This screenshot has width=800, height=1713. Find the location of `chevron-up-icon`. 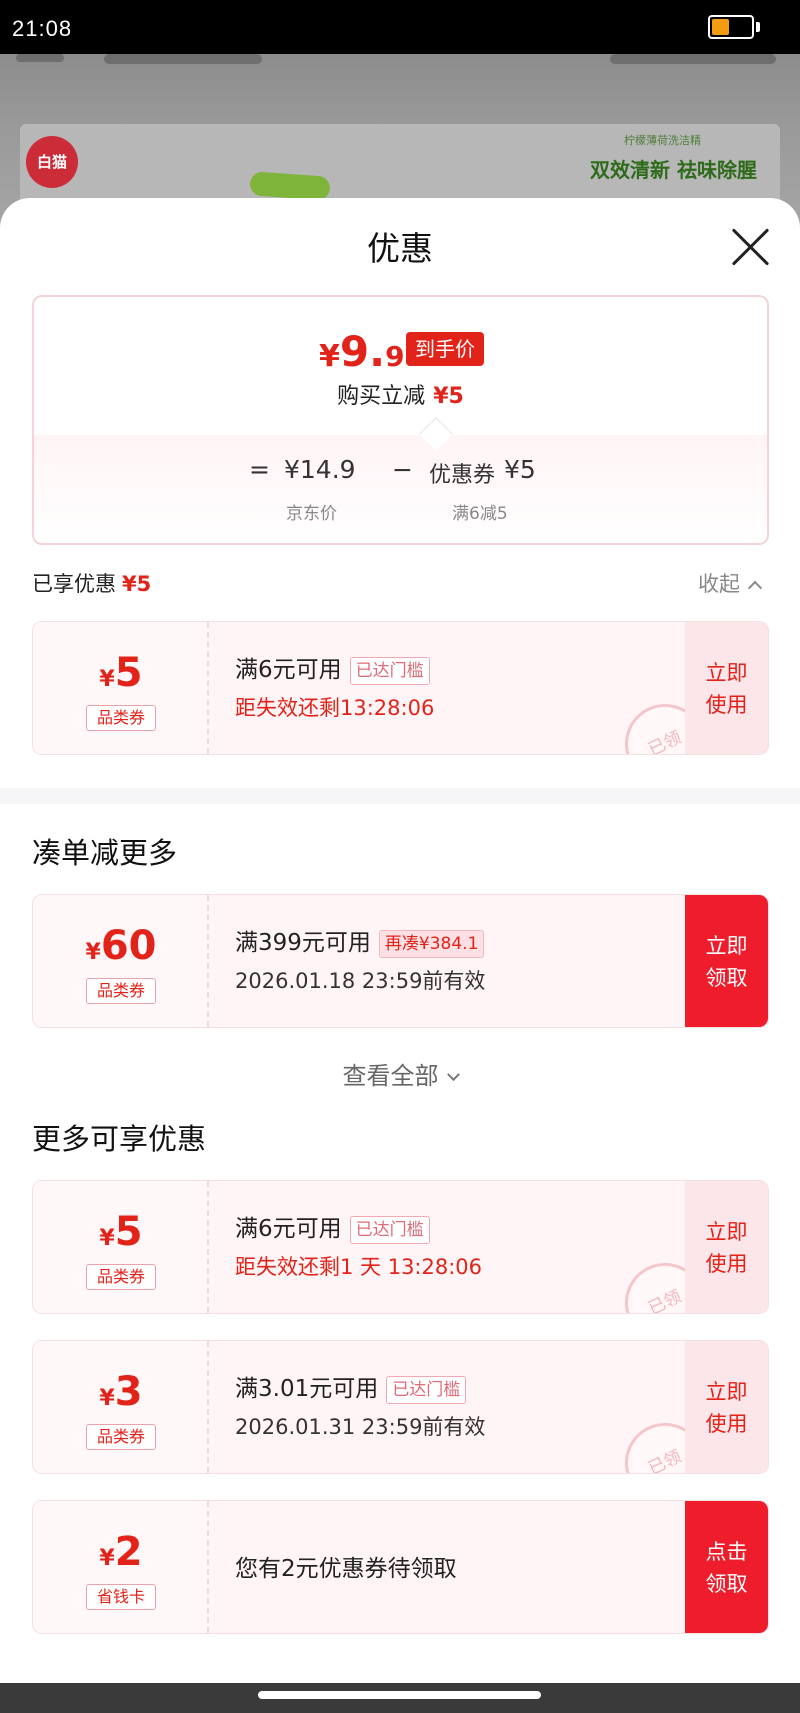

chevron-up-icon is located at coordinates (755, 587).